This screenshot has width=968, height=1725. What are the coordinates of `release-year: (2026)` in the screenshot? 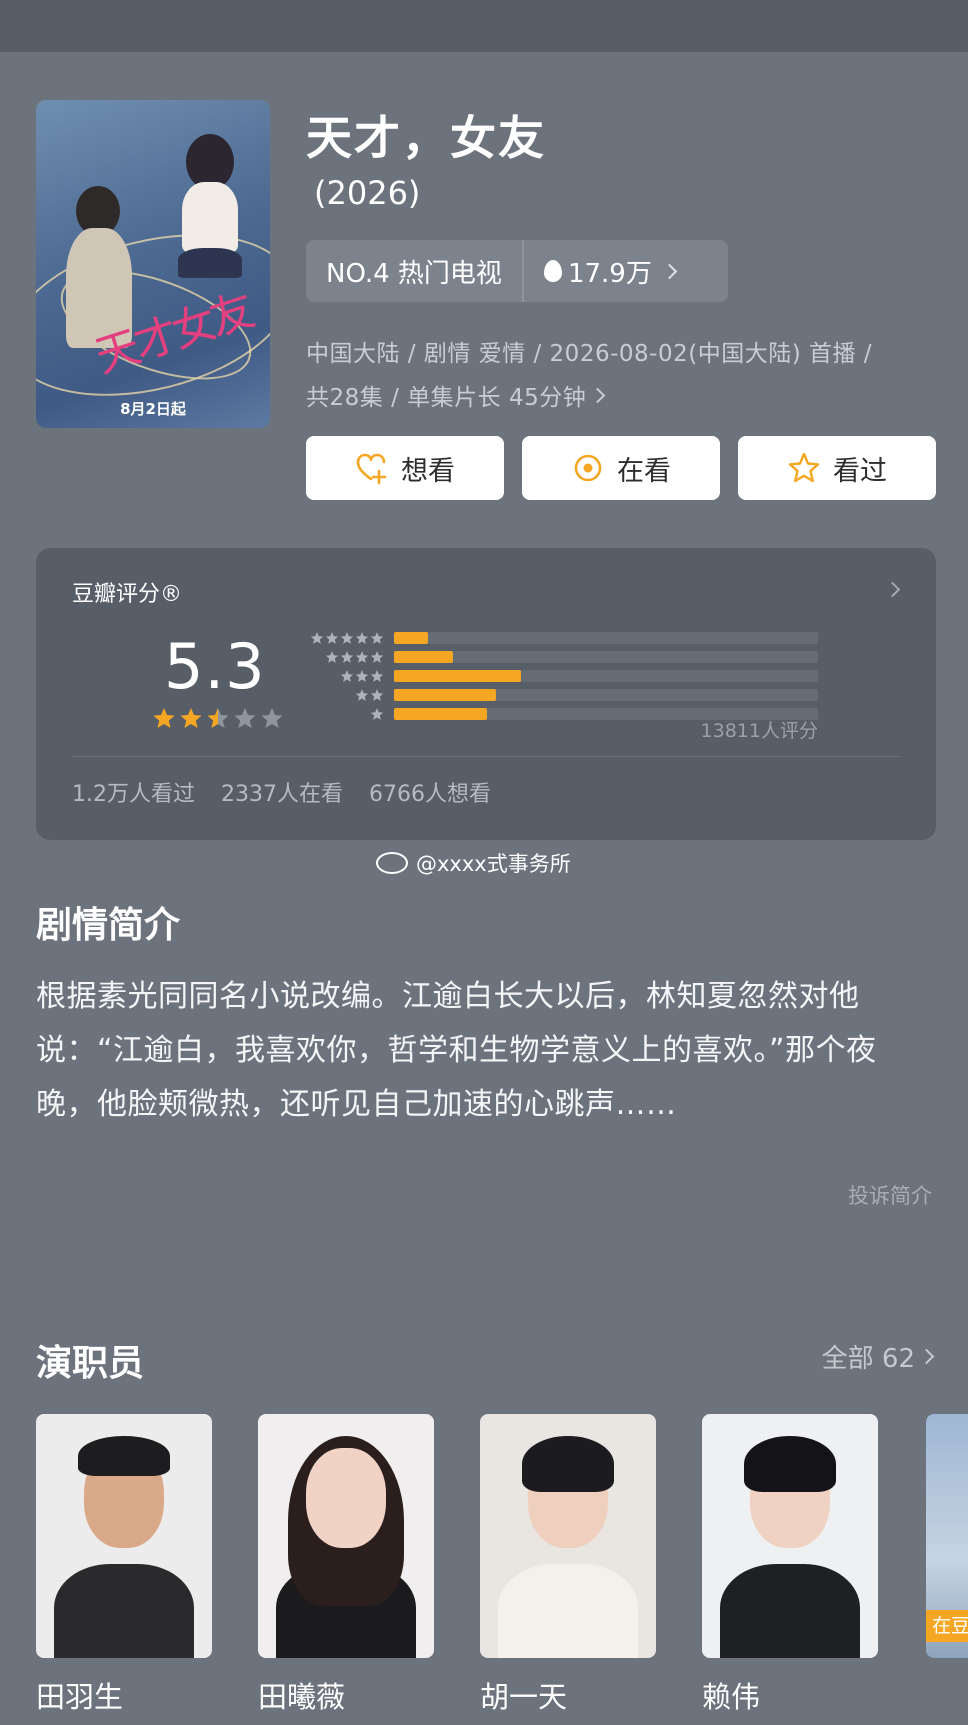 It's located at (367, 193).